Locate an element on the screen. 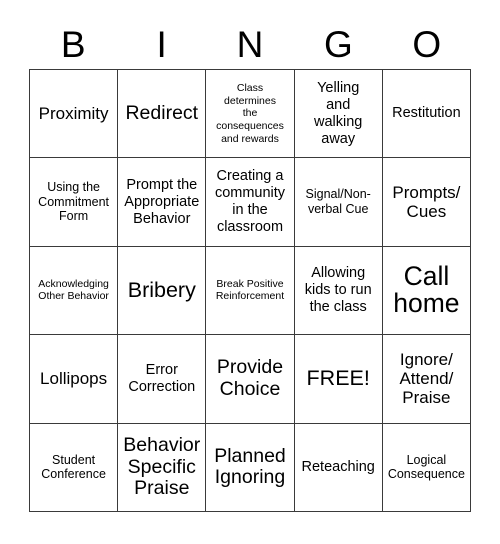  bingo-cell-label: Signal/Non- verbal Cue is located at coordinates (338, 202).